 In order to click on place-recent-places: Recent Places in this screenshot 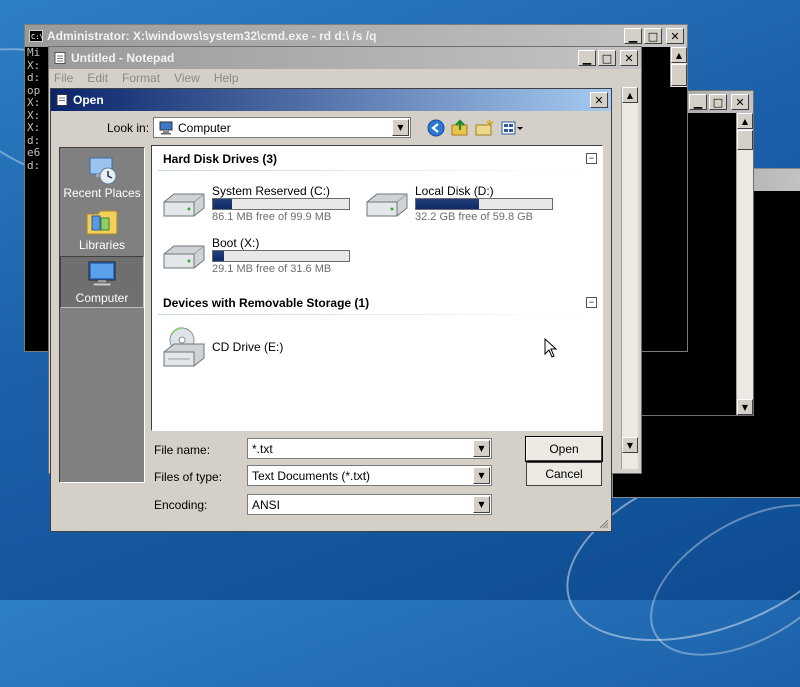, I will do `click(102, 177)`.